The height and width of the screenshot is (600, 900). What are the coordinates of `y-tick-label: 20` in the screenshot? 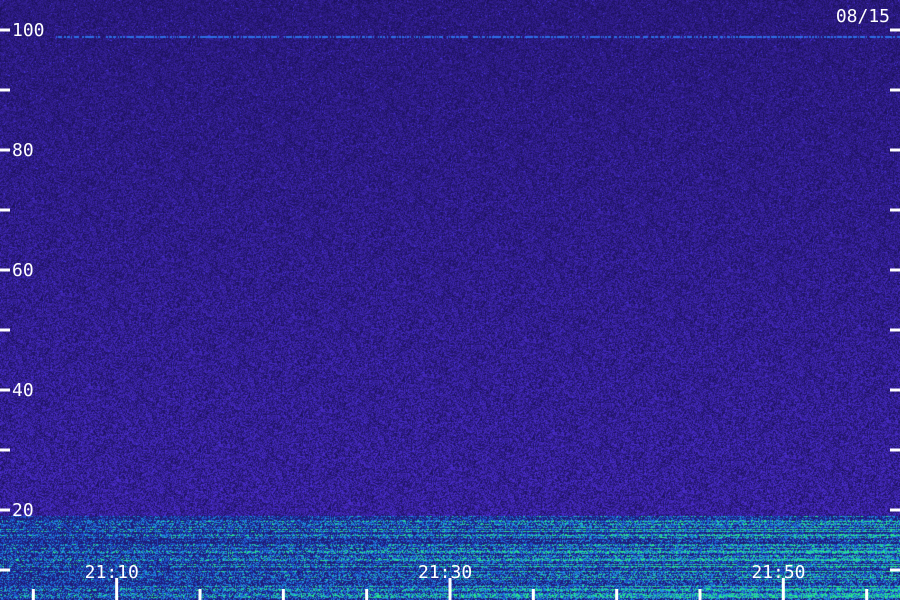 It's located at (23, 510).